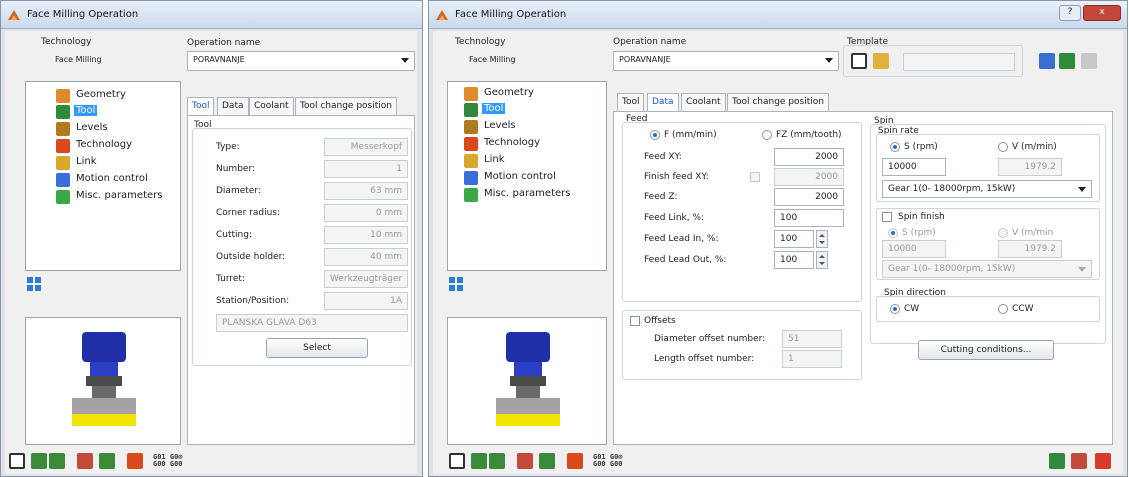 The width and height of the screenshot is (1129, 477). I want to click on misc-parameters-icon, so click(63, 197).